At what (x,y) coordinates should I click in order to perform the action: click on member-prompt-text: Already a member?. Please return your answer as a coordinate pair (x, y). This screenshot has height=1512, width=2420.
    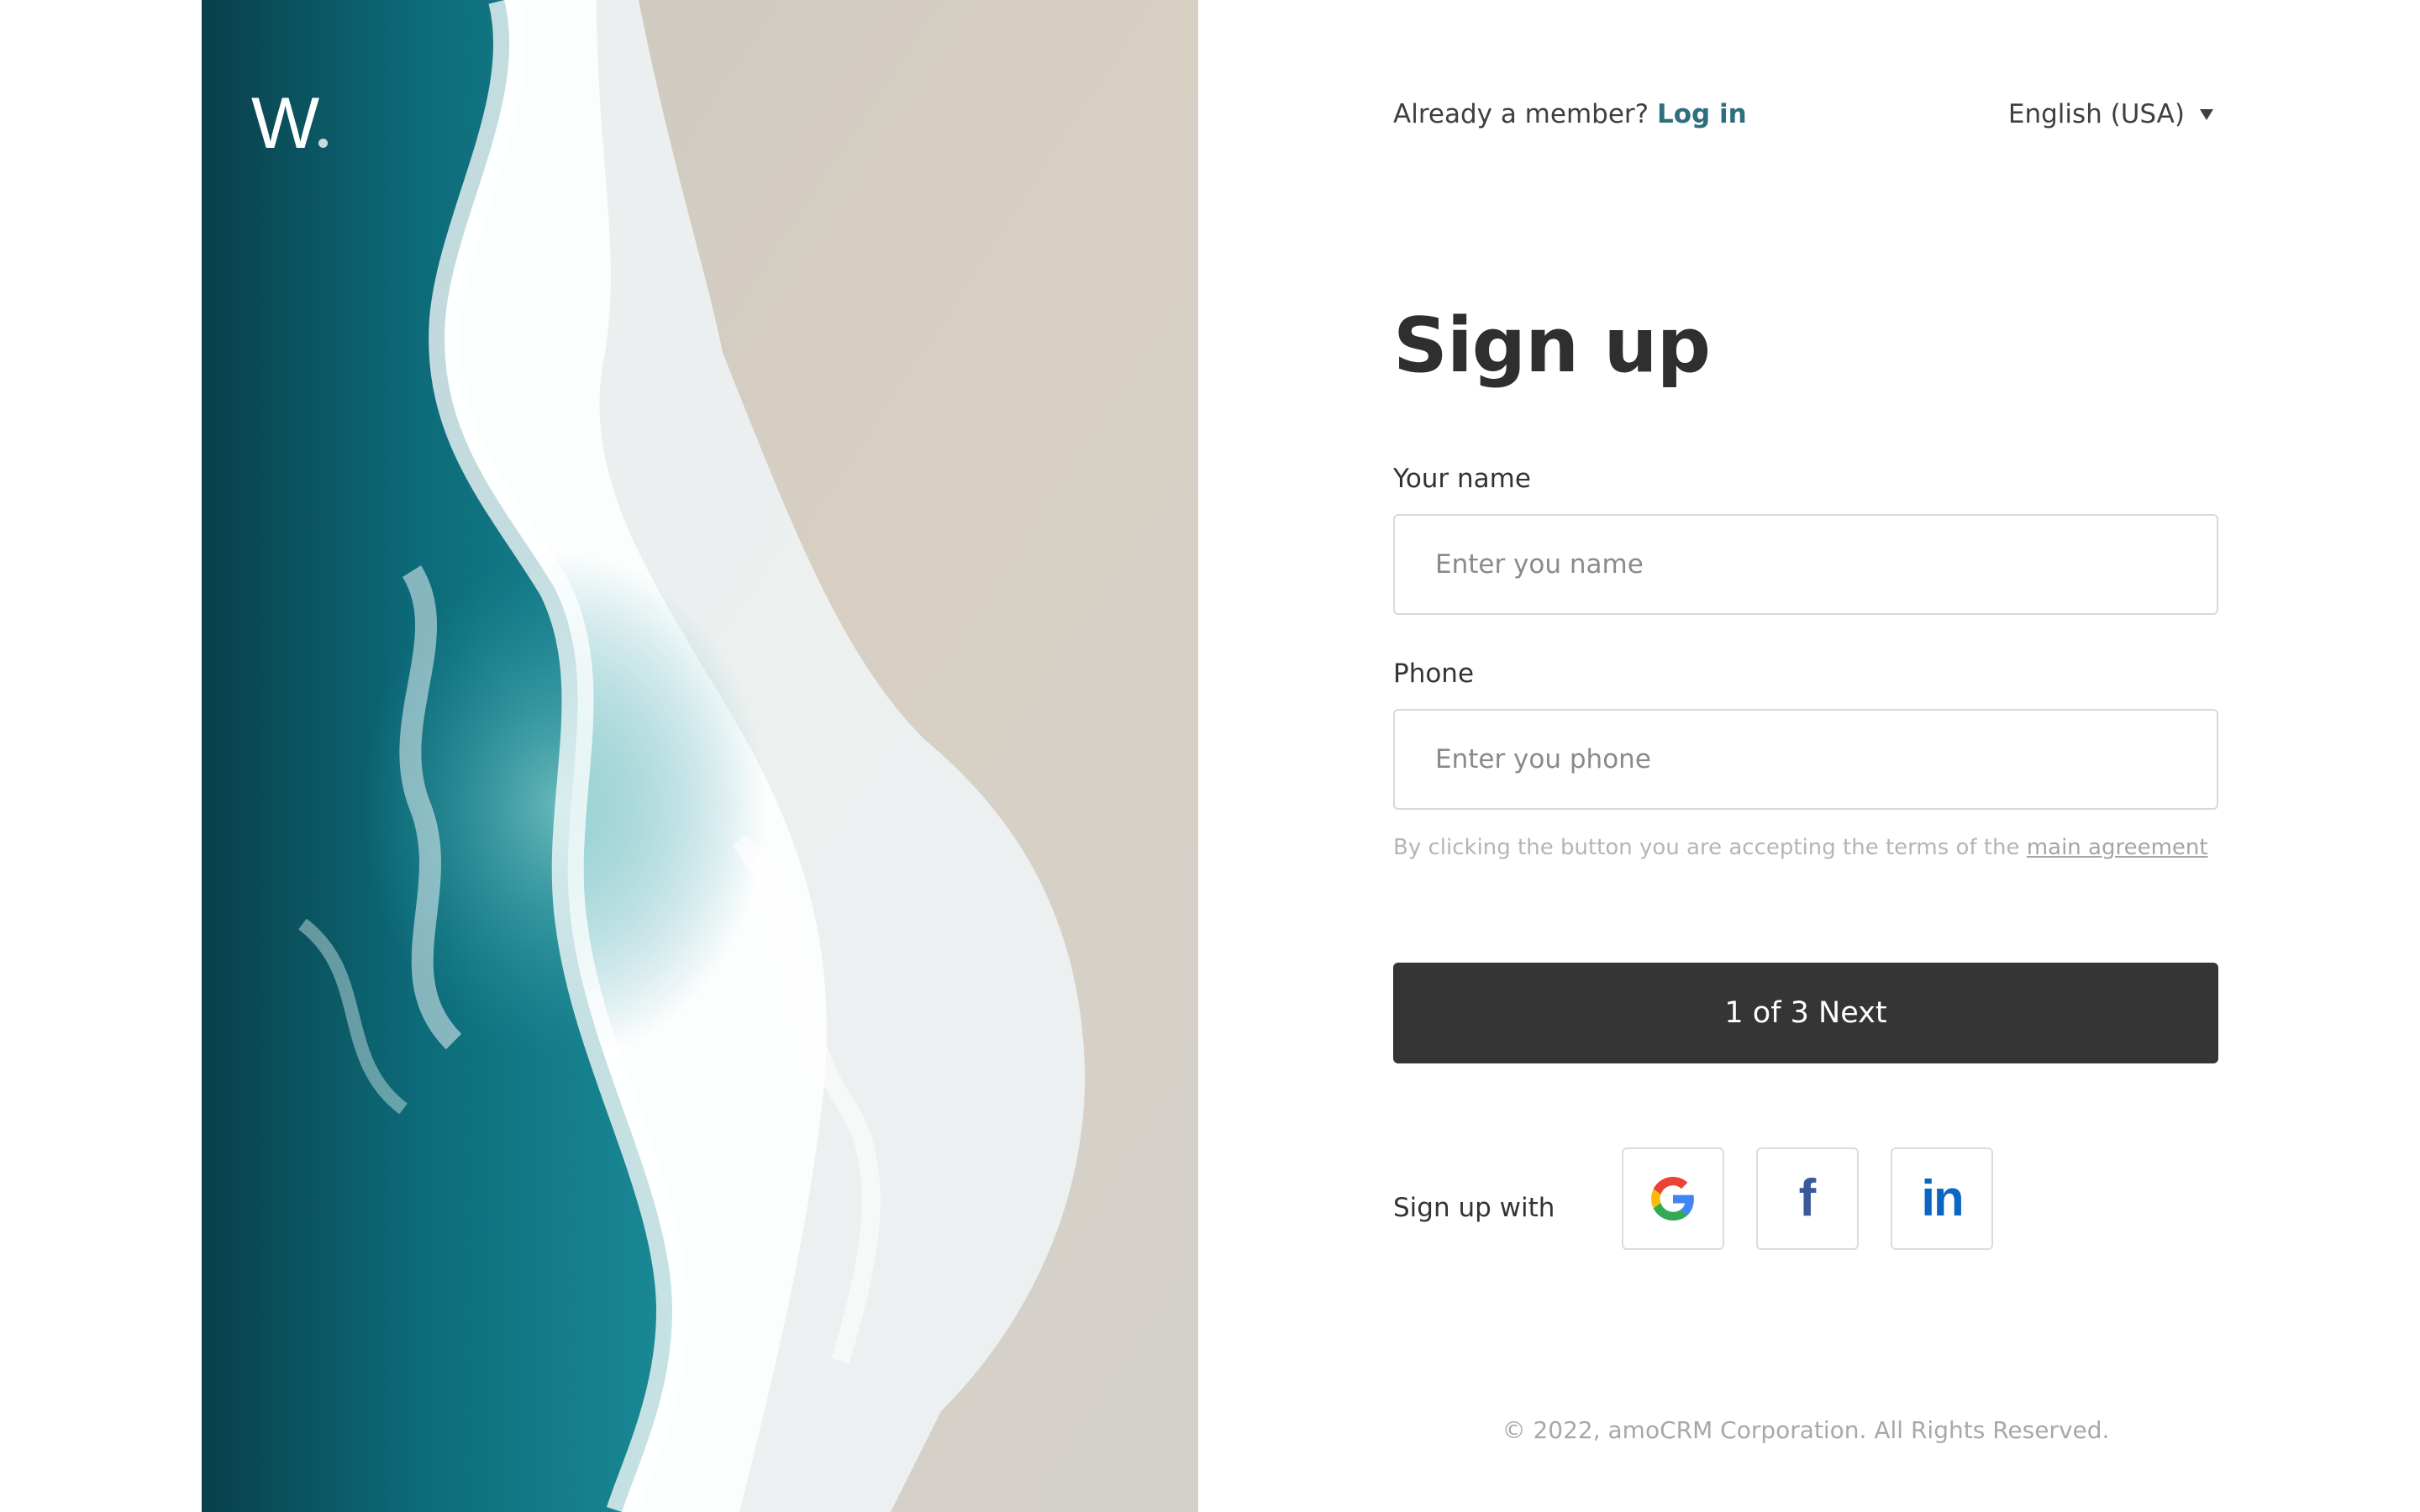
    Looking at the image, I should click on (1521, 114).